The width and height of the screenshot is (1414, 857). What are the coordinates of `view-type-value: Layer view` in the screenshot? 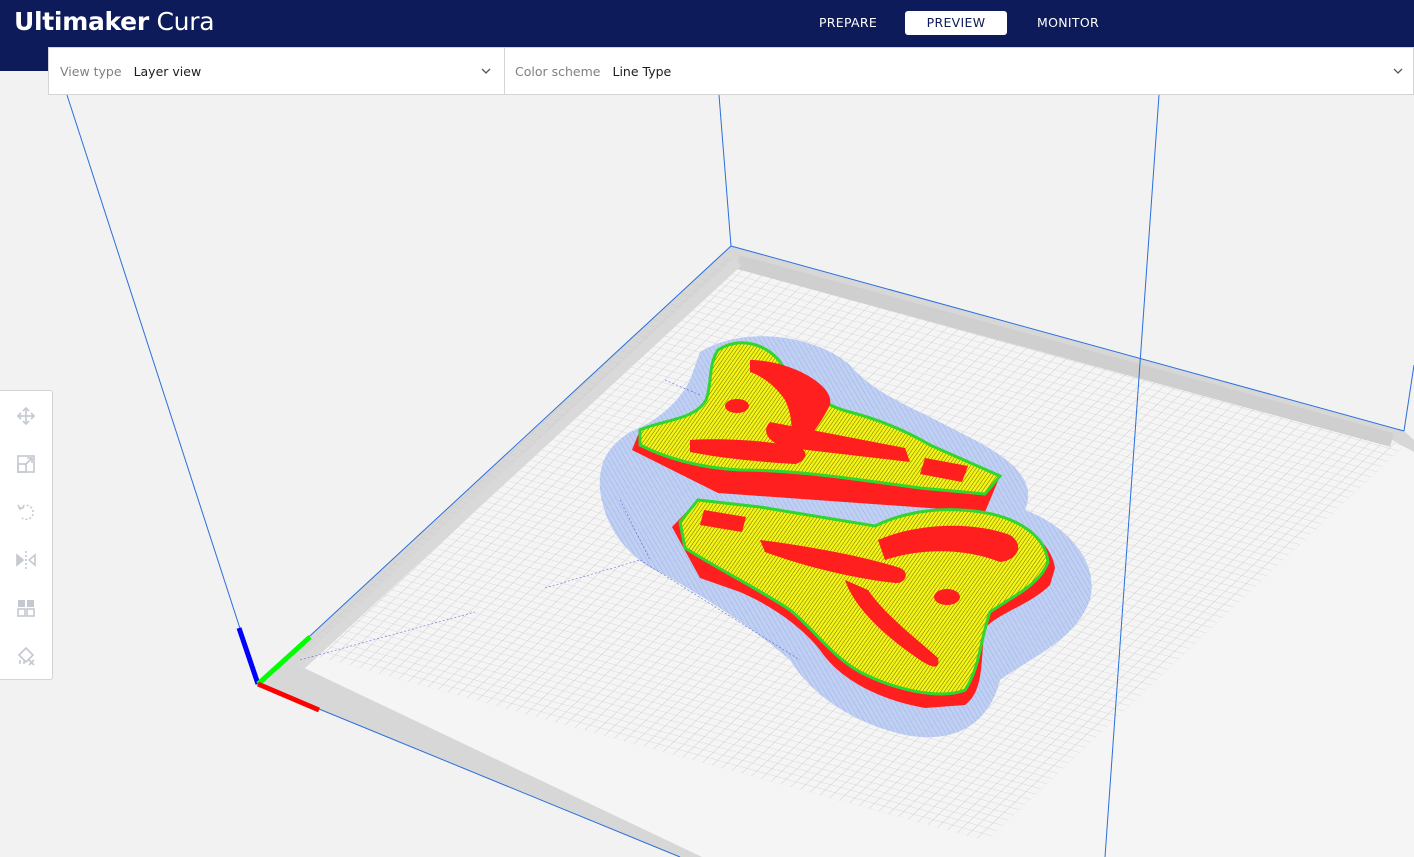 It's located at (167, 71).